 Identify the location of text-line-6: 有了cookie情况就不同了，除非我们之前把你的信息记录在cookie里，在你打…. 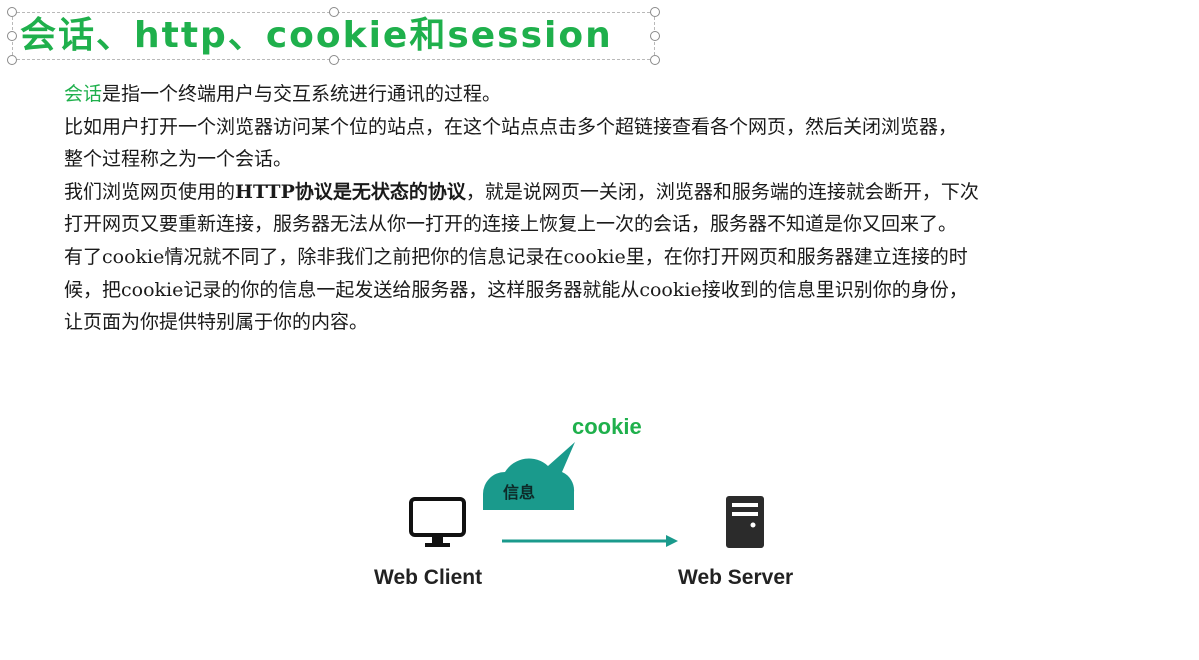
(516, 256).